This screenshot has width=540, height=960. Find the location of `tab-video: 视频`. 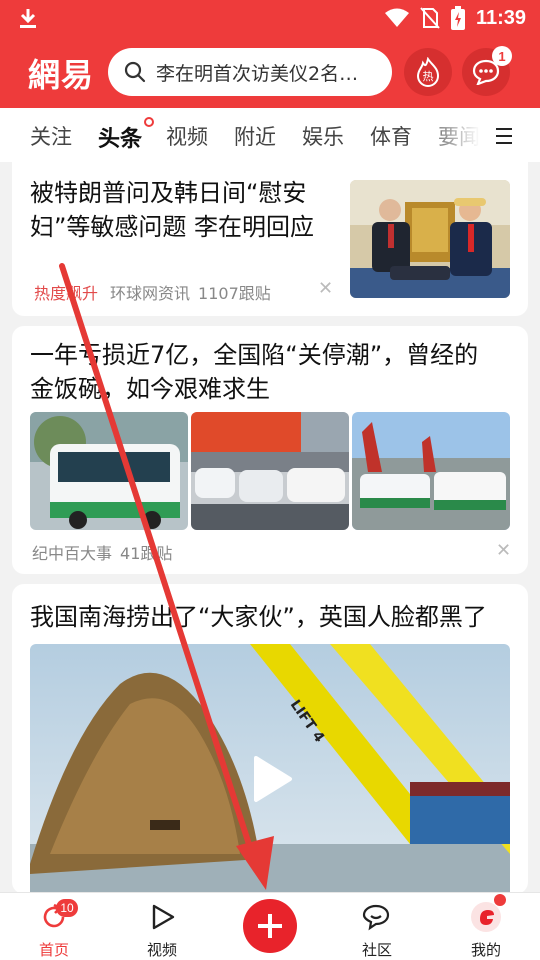

tab-video: 视频 is located at coordinates (187, 136).